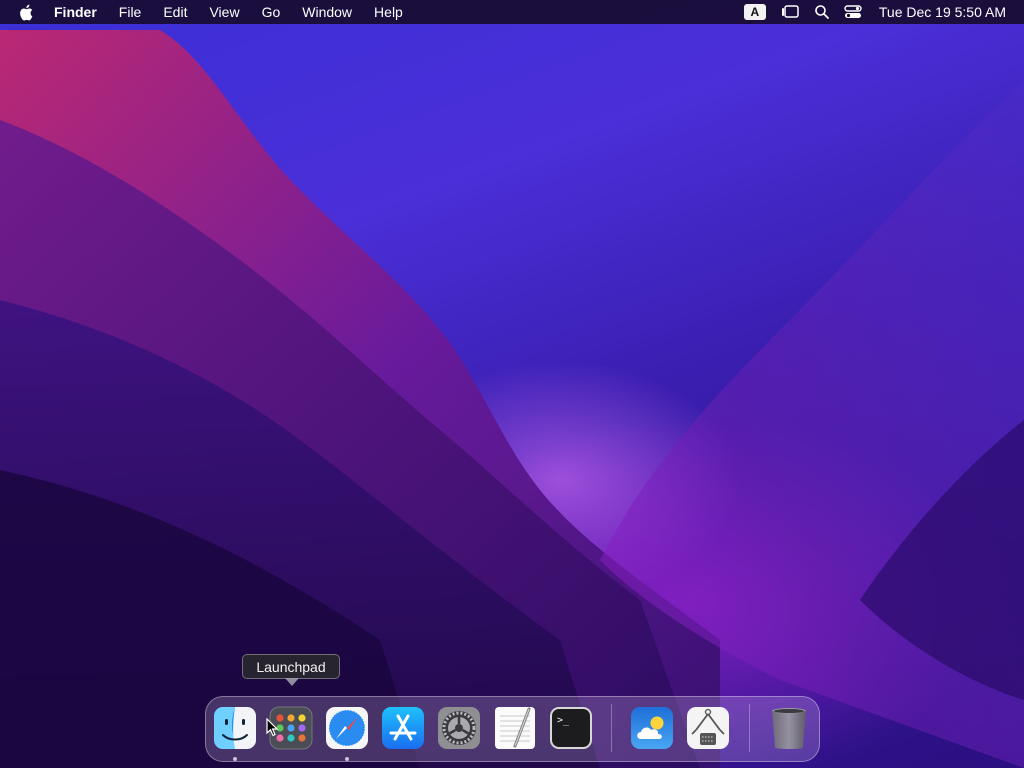 This screenshot has height=768, width=1024. I want to click on app-store-icon, so click(403, 728).